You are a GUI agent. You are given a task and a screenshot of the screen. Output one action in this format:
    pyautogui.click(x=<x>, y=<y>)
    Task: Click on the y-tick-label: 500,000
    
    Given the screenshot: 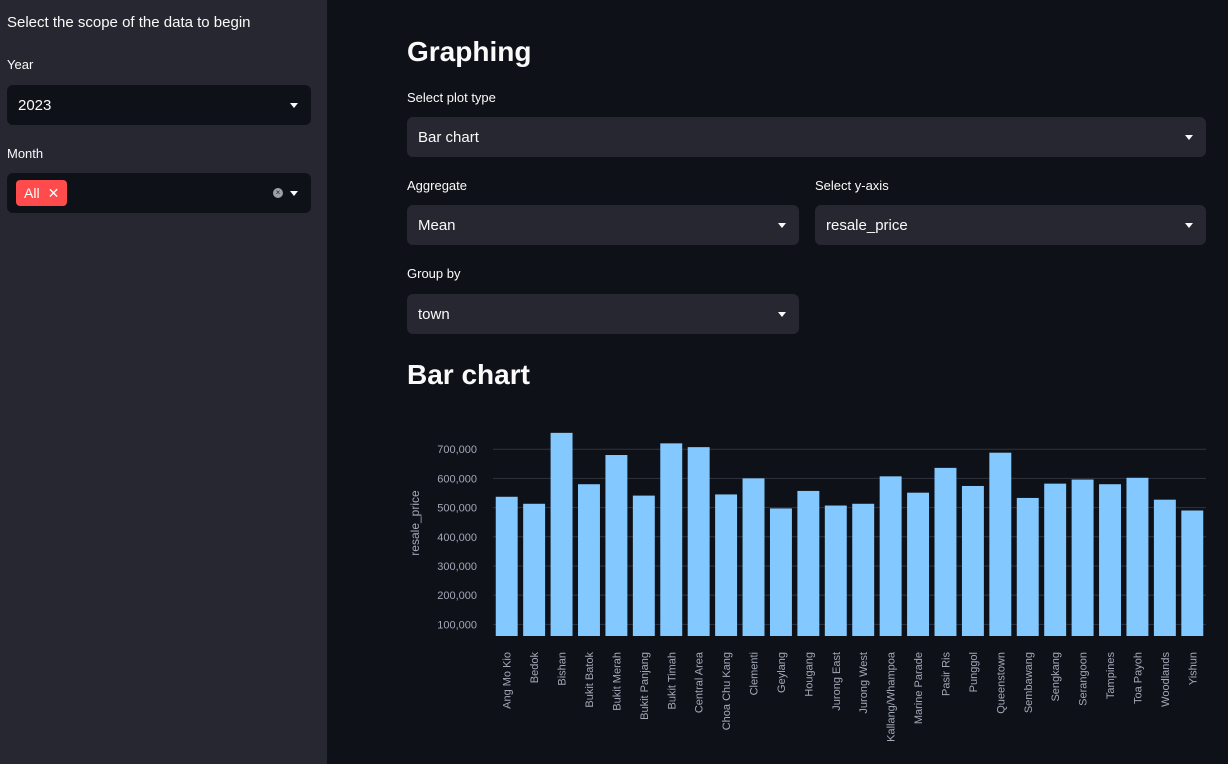 What is the action you would take?
    pyautogui.click(x=457, y=509)
    